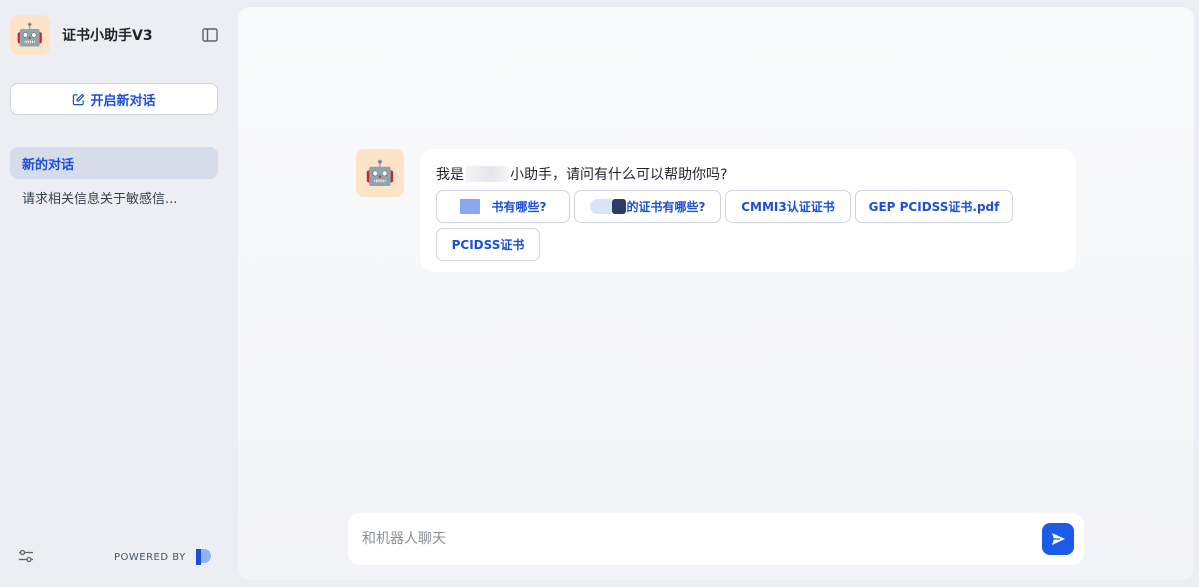 Image resolution: width=1199 pixels, height=587 pixels. I want to click on conversation-item: 新的对话, so click(114, 163).